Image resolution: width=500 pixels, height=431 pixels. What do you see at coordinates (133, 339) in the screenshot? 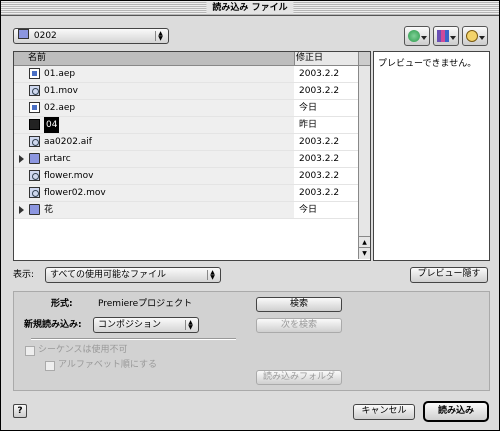
I see `divider` at bounding box center [133, 339].